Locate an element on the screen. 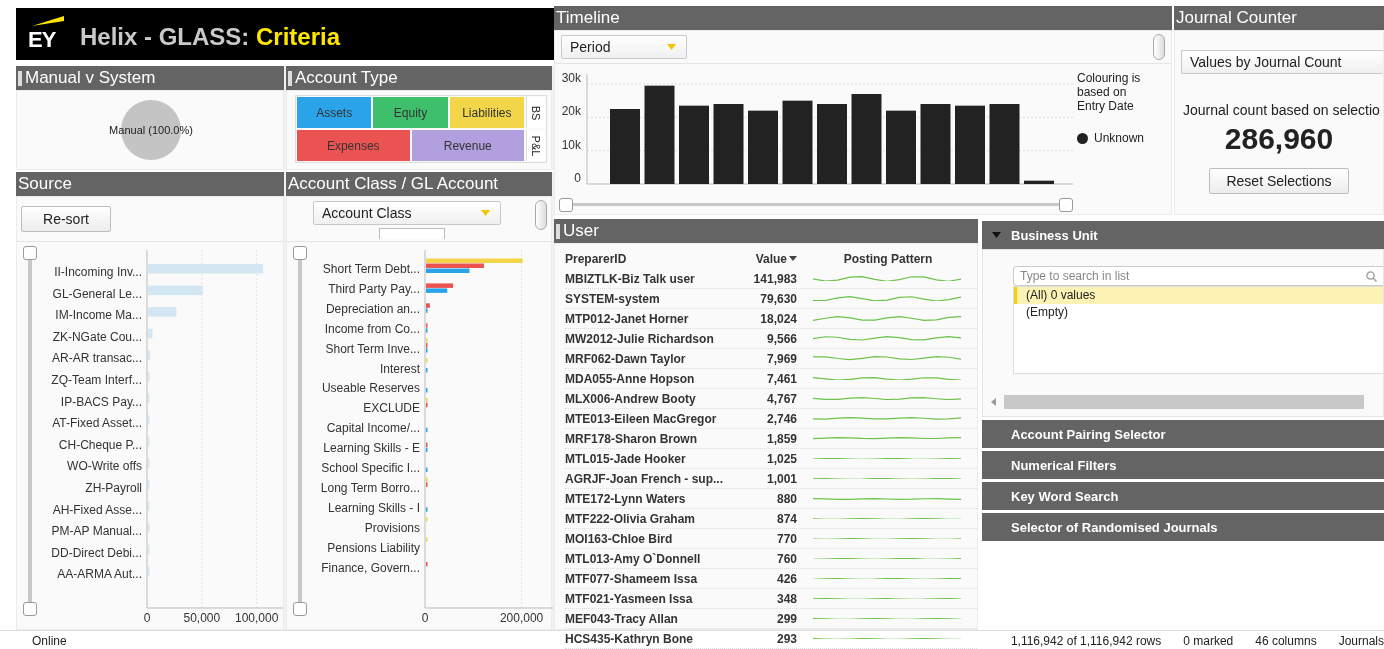 This screenshot has height=649, width=1384. reset-selections-button: Reset Selections is located at coordinates (1279, 181).